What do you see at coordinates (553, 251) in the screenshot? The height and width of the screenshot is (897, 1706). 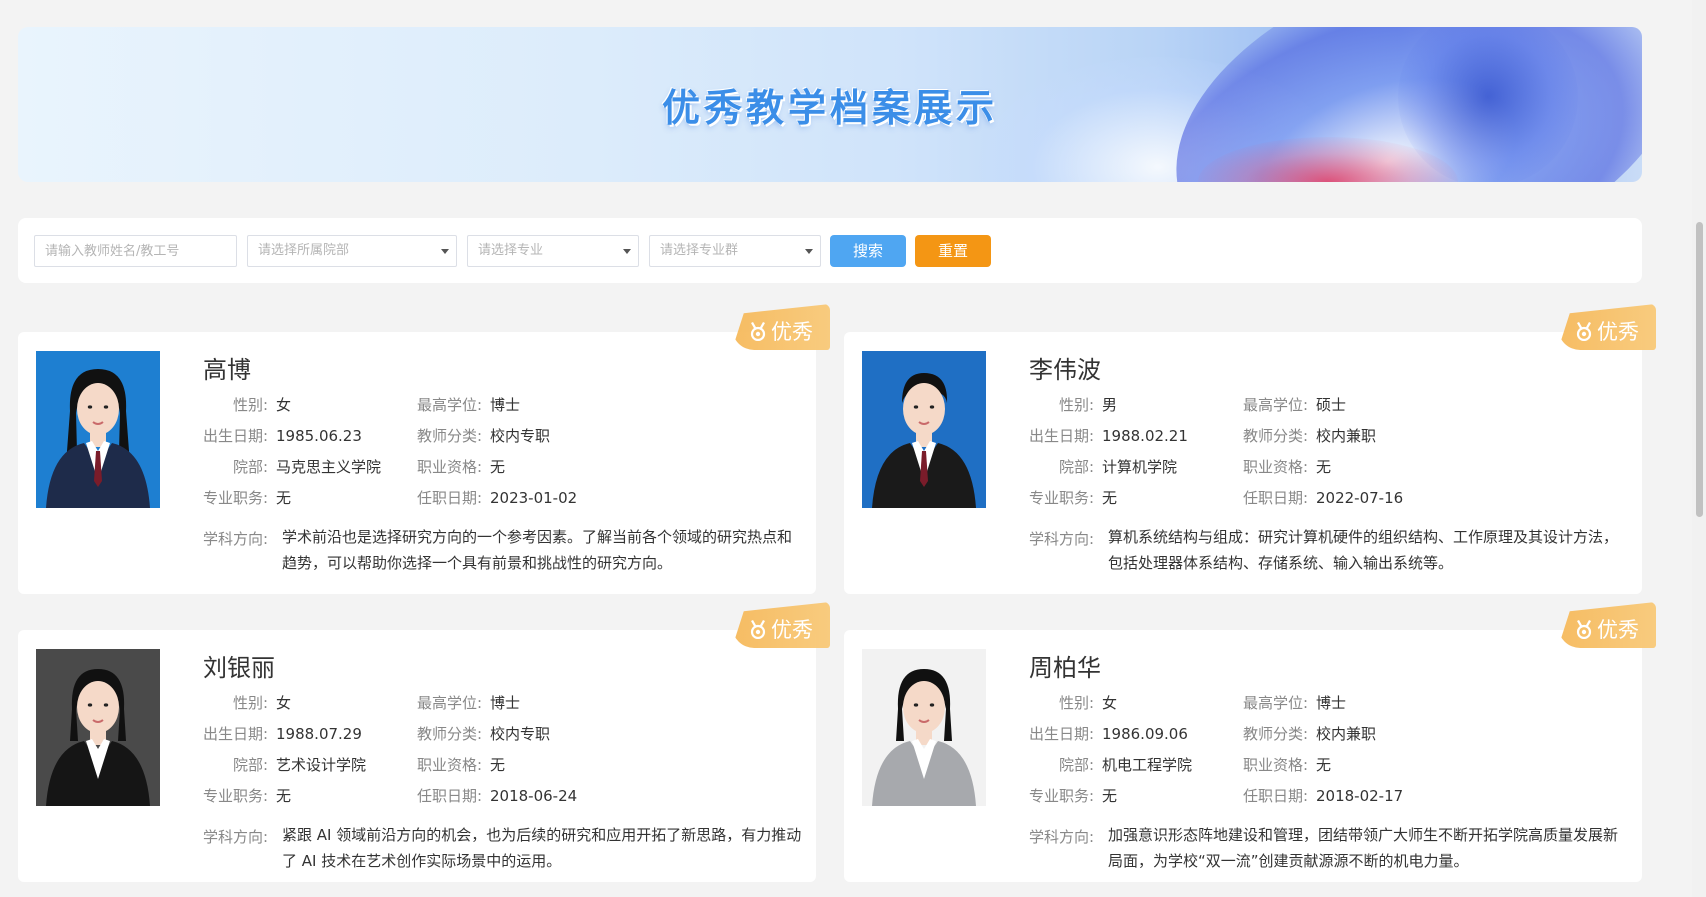 I see `major-select: 请选择专业` at bounding box center [553, 251].